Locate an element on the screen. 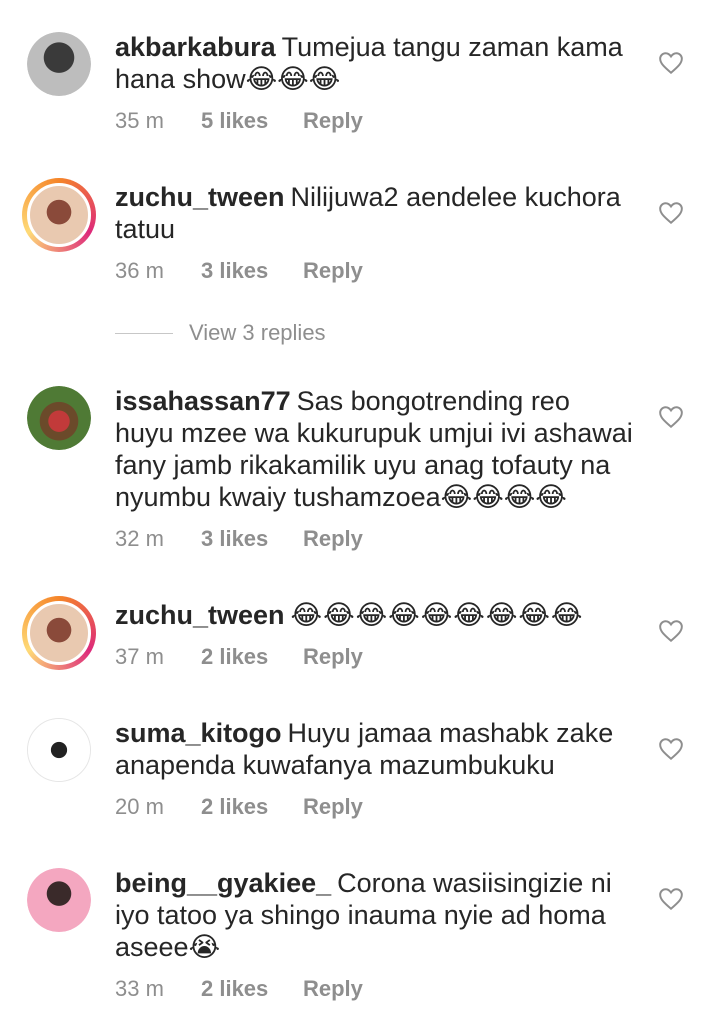  comment-meta: 20 m 2 likes Reply is located at coordinates (239, 807).